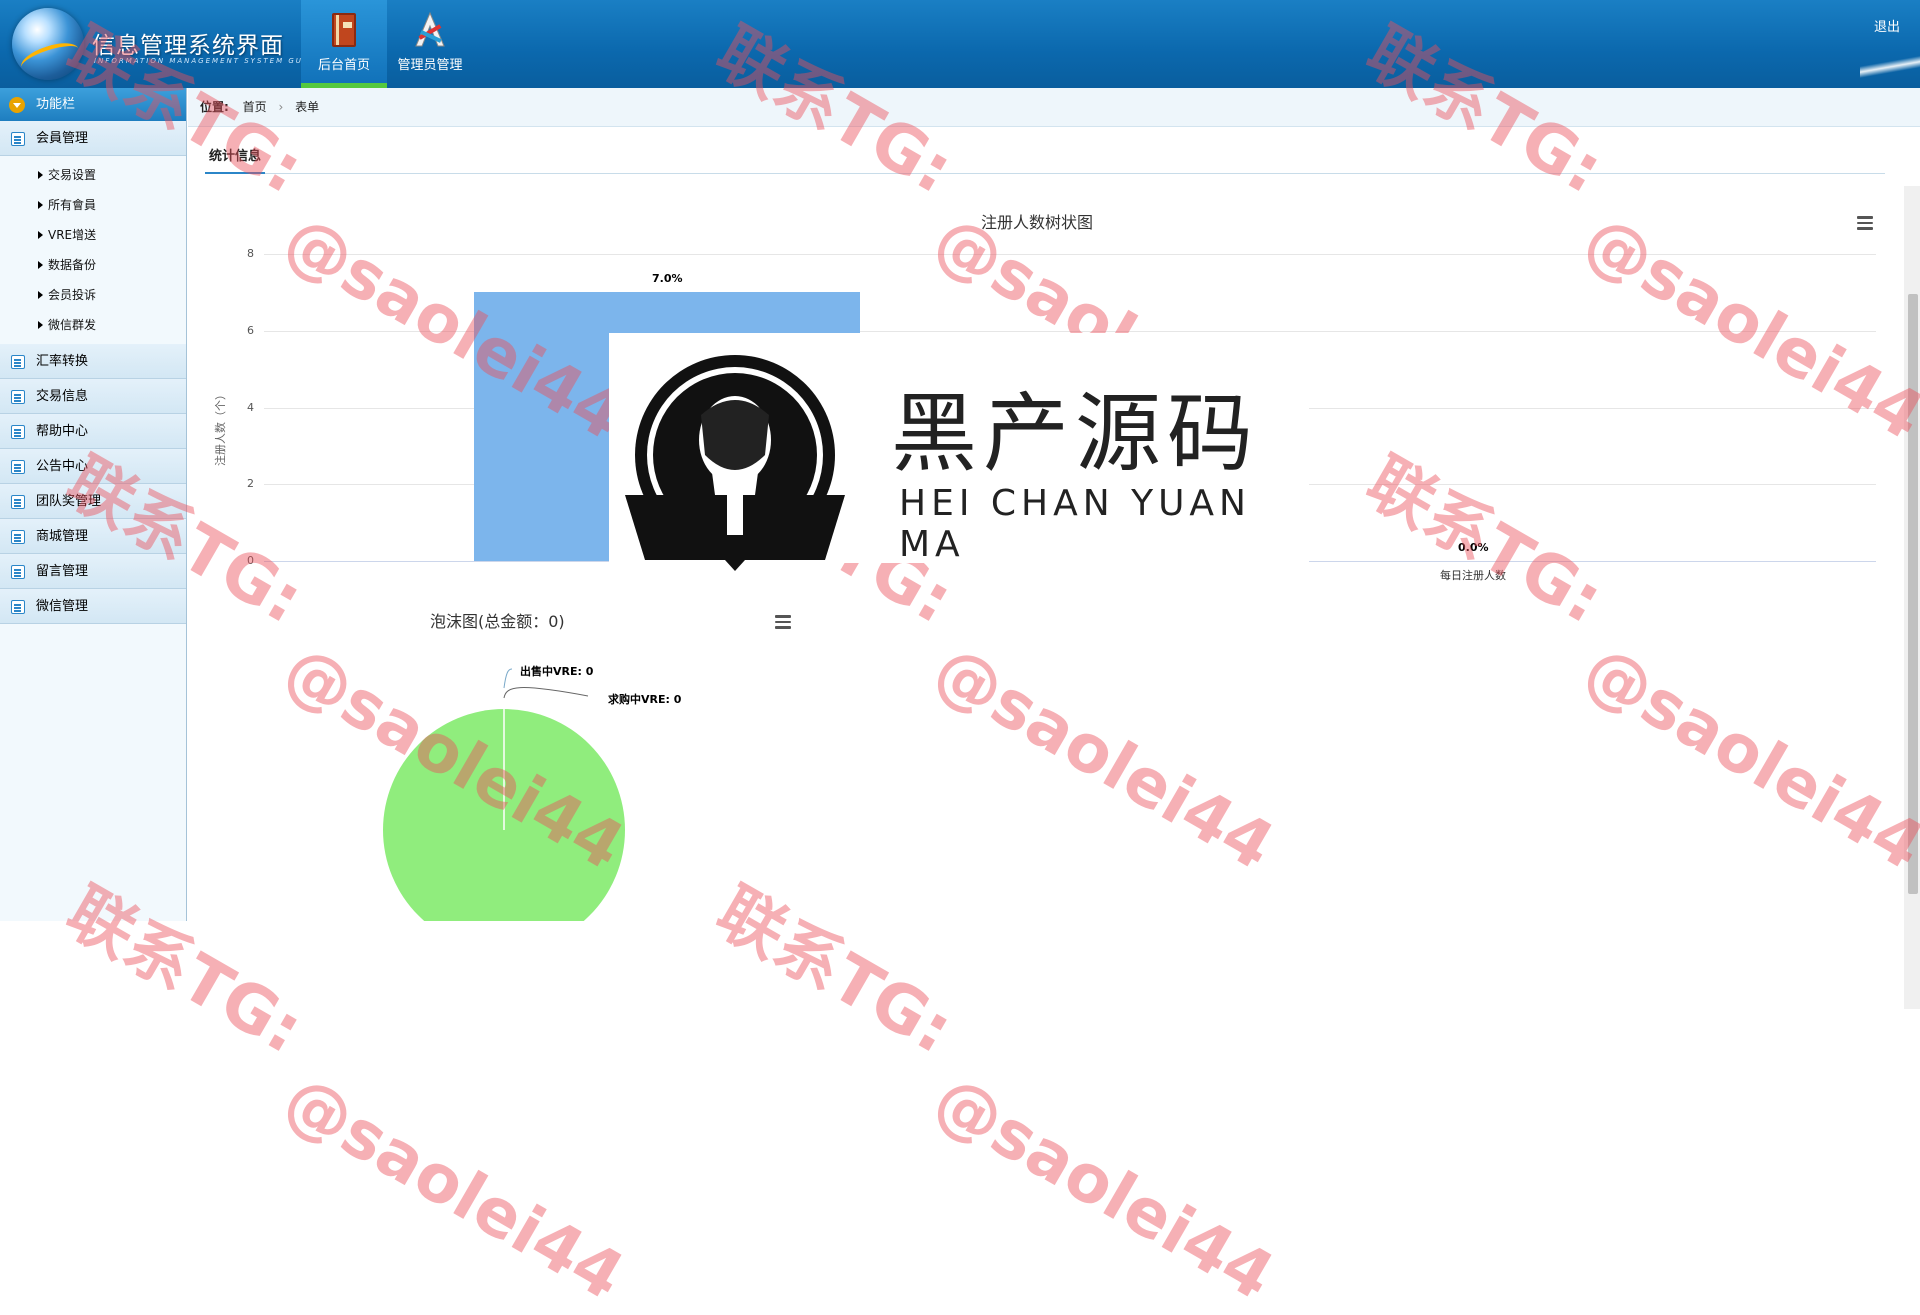 The width and height of the screenshot is (1920, 1315). What do you see at coordinates (1890, 64) in the screenshot?
I see `header-decoration` at bounding box center [1890, 64].